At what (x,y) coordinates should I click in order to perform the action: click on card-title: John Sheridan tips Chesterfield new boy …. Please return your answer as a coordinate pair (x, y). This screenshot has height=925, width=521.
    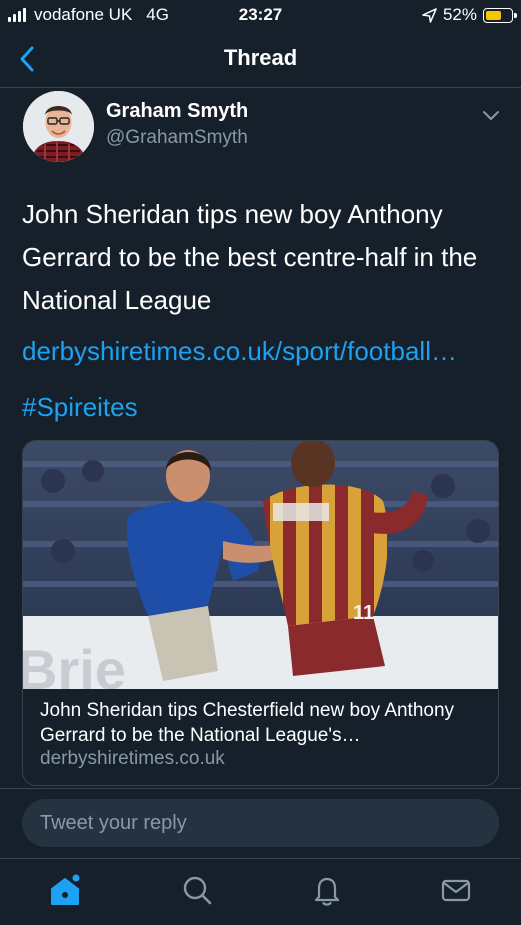
    Looking at the image, I should click on (247, 723).